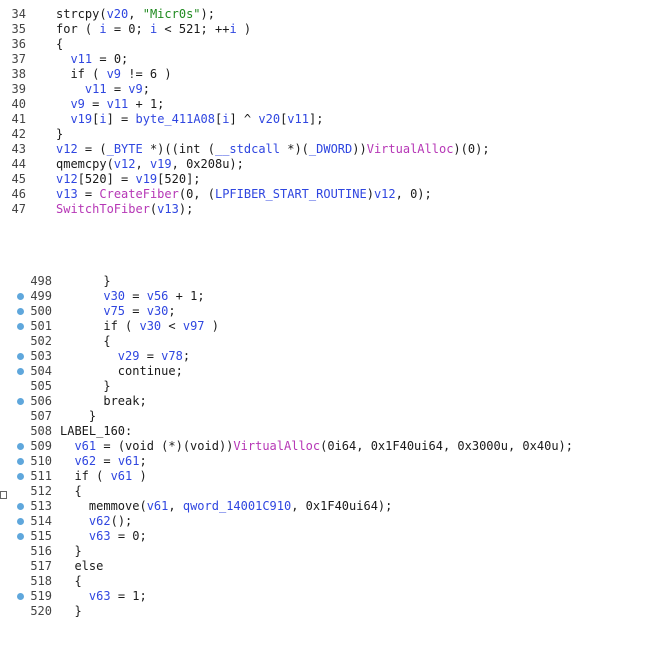 This screenshot has height=646, width=663. What do you see at coordinates (331, 59) in the screenshot?
I see `code-line: 37 v11 = 0;` at bounding box center [331, 59].